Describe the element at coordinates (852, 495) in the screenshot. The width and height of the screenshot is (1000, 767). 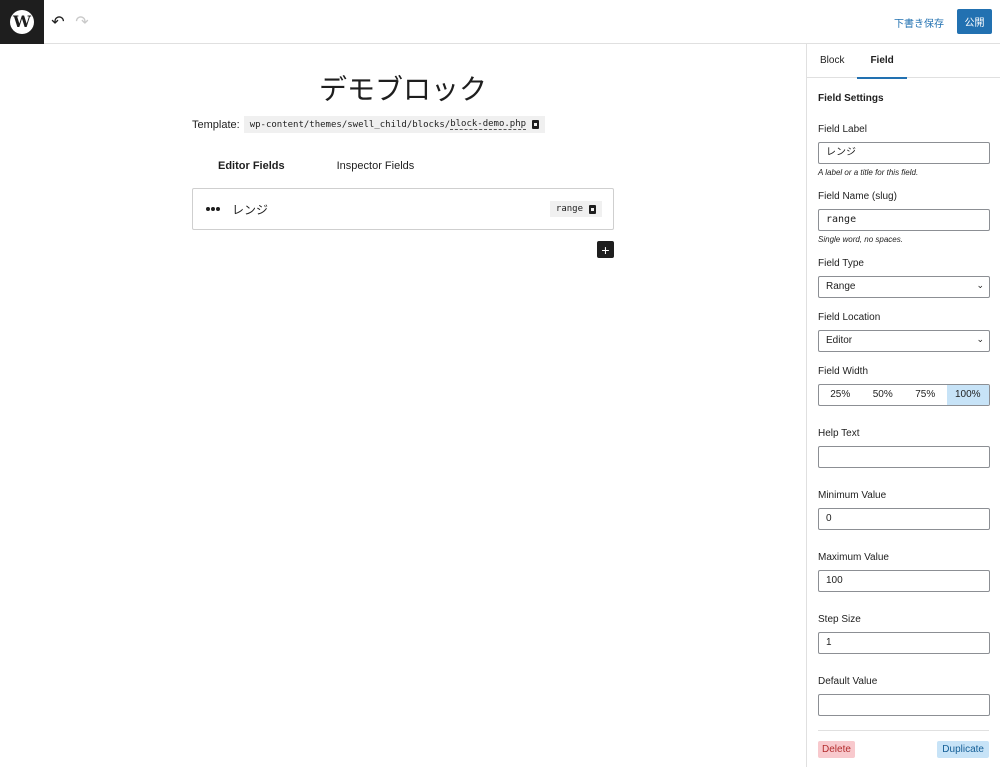
I see `minimum-value-label: Minimum Value` at that location.